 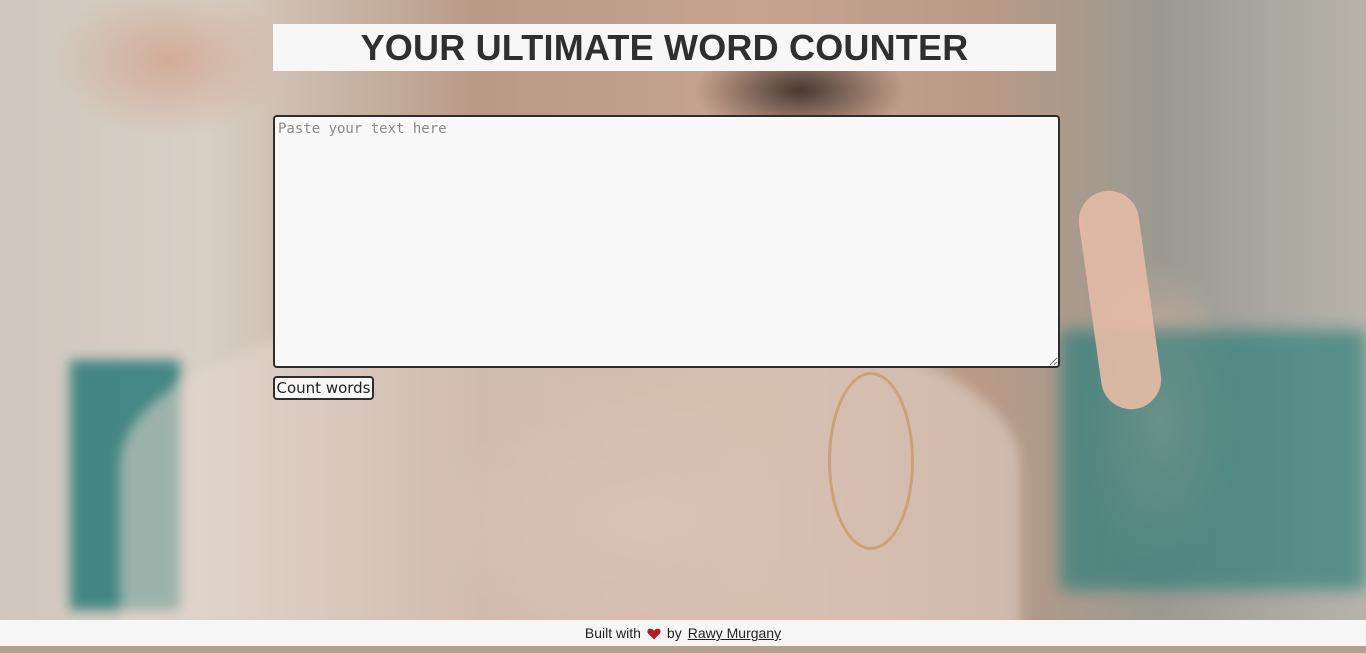 I want to click on page-header: YOUR ULTIMATE WORD COUNTER, so click(x=664, y=47).